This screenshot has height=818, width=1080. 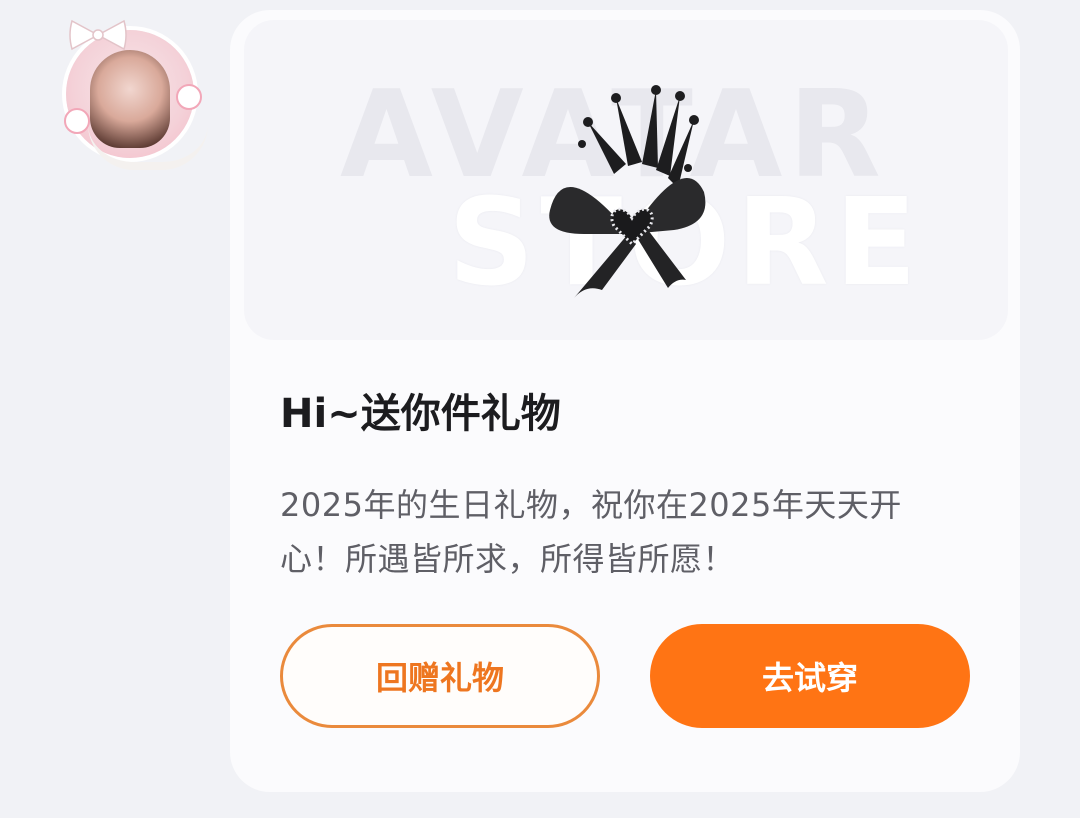 What do you see at coordinates (98, 35) in the screenshot?
I see `bow-icon` at bounding box center [98, 35].